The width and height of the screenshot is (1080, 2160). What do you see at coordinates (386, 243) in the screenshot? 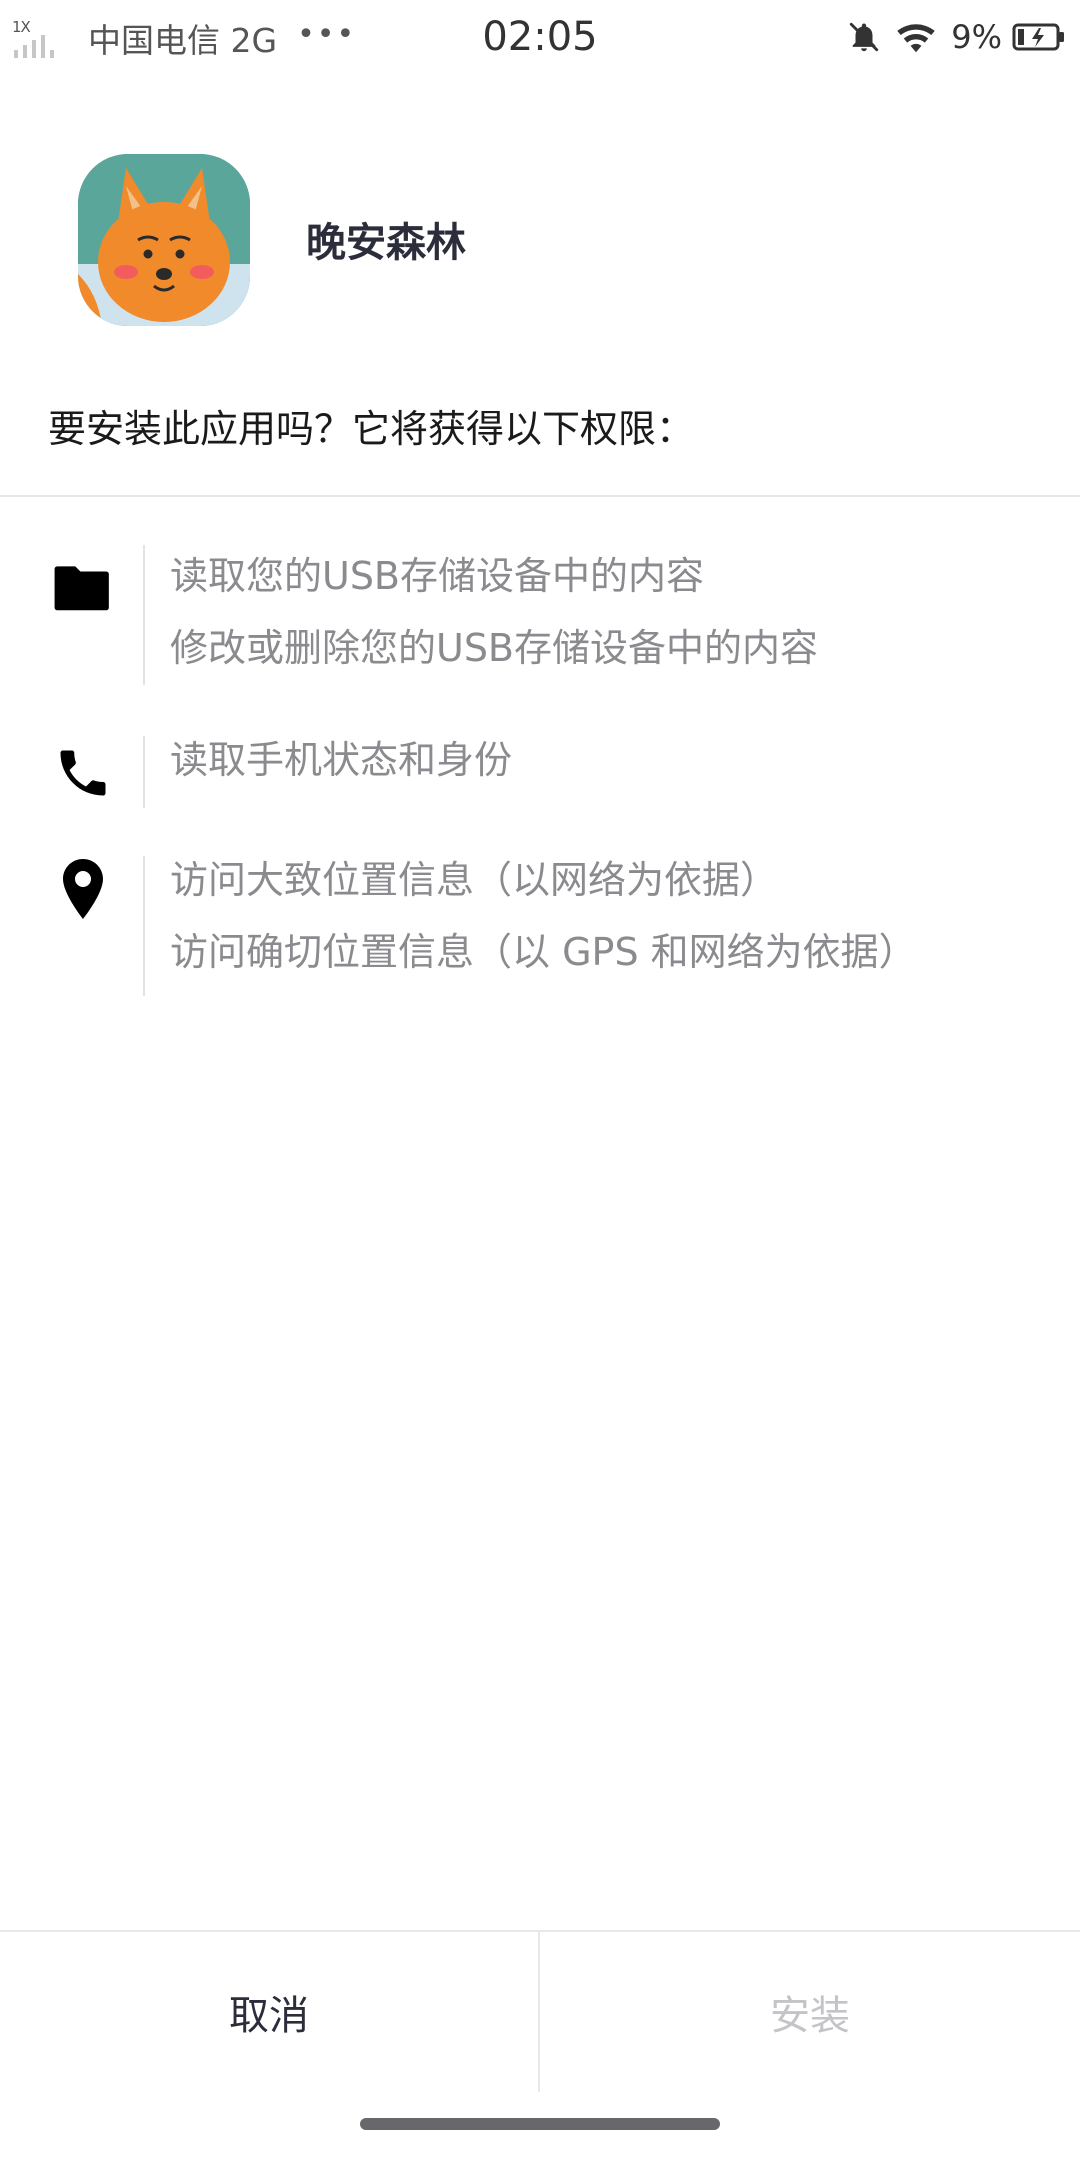
I see `app-name: 晚安森林` at bounding box center [386, 243].